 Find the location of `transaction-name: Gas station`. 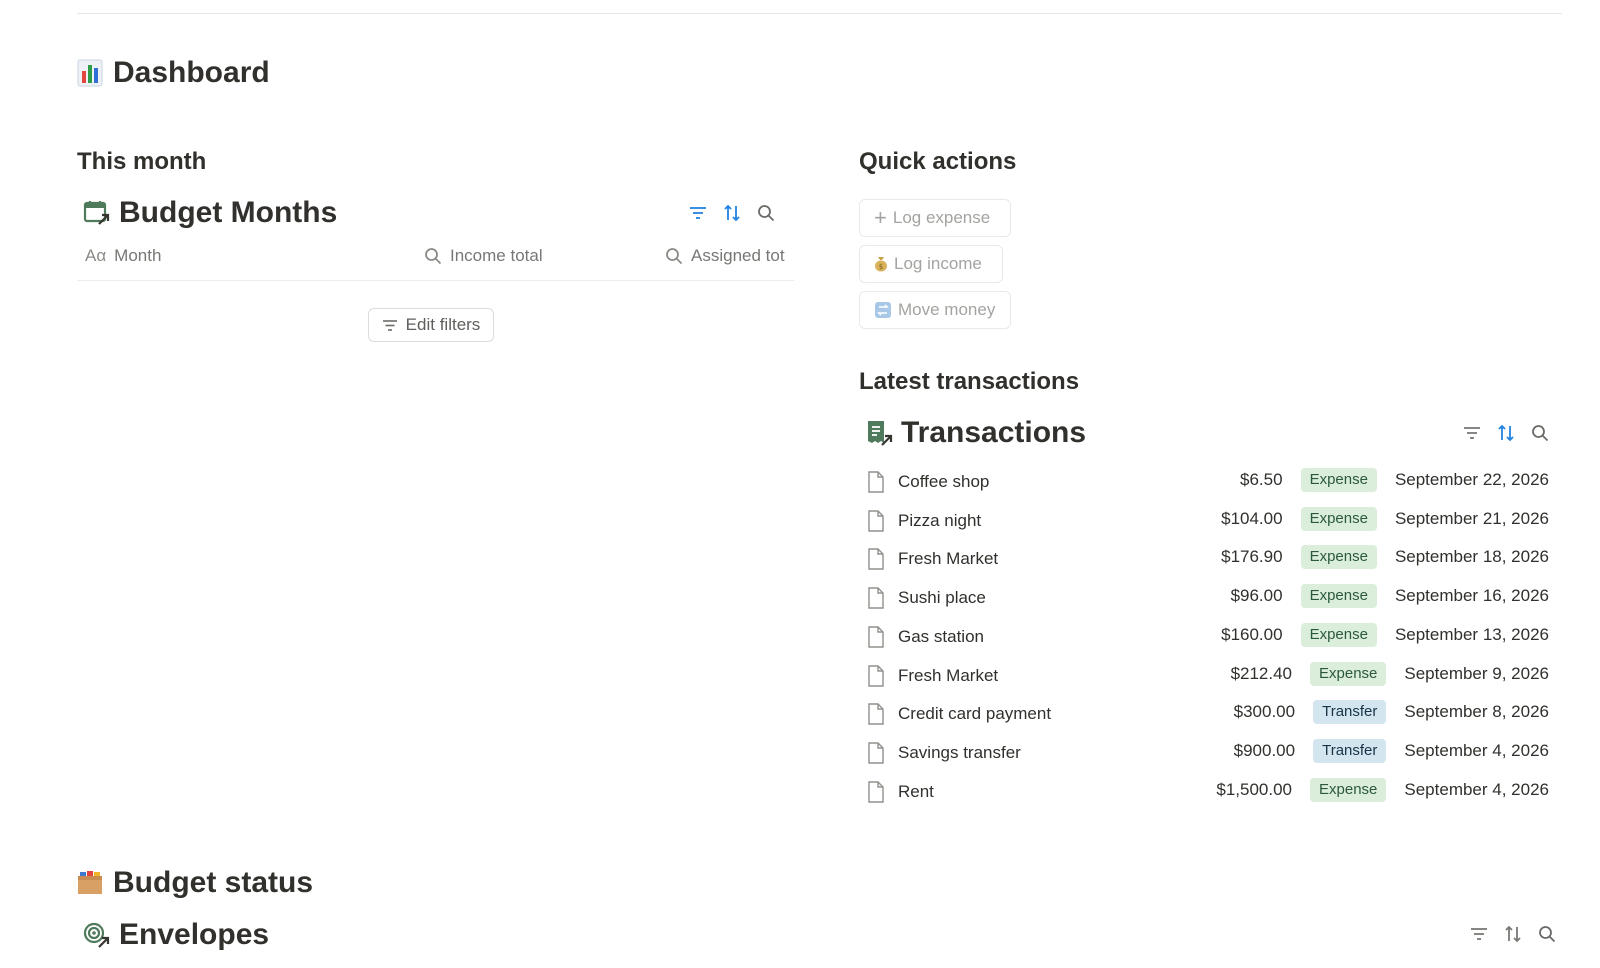

transaction-name: Gas station is located at coordinates (941, 637).